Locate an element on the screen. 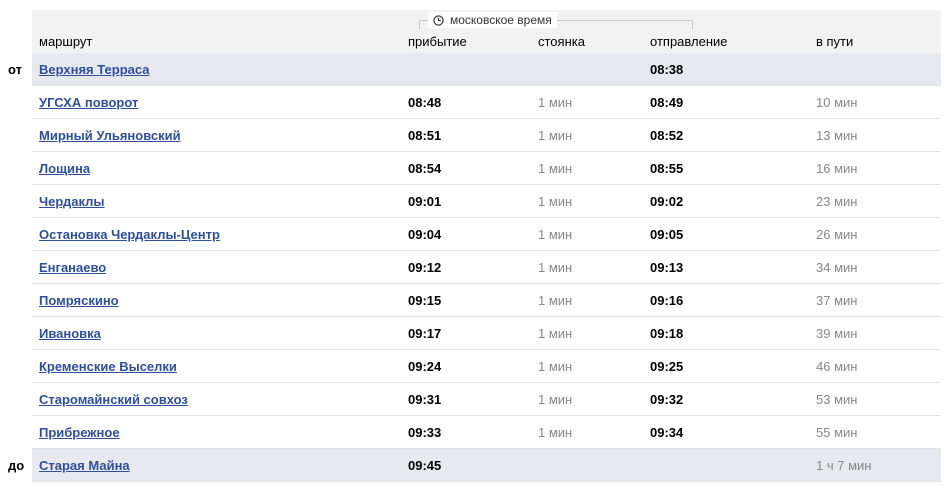  travel-time: 53 мин is located at coordinates (837, 399).